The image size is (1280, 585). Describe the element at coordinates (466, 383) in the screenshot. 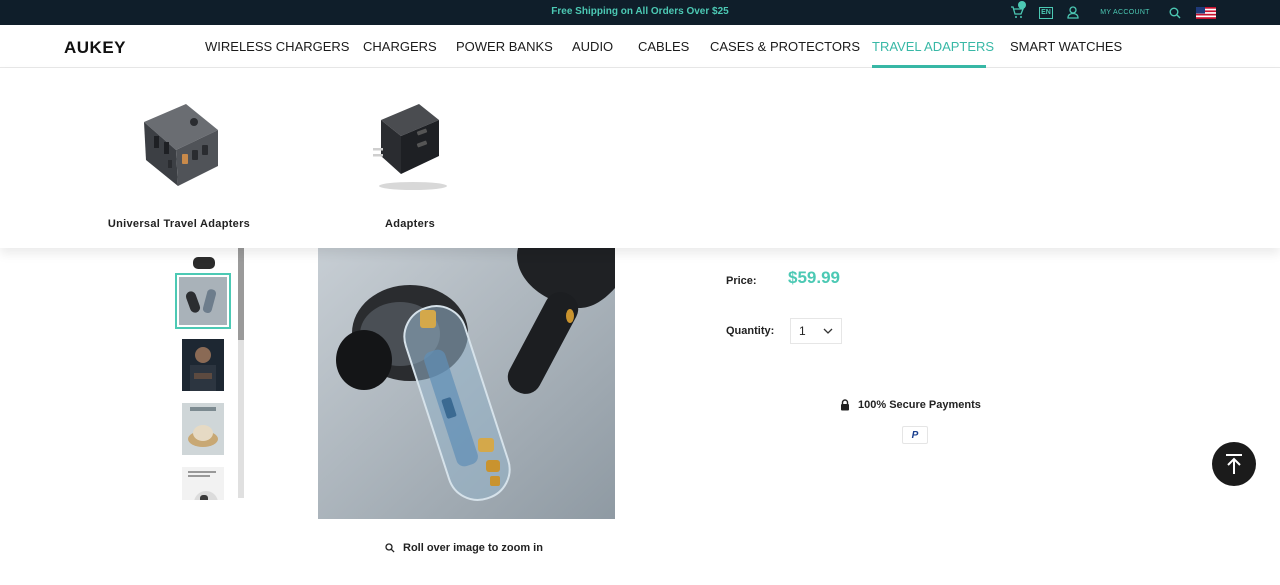

I see `main-product-image` at that location.